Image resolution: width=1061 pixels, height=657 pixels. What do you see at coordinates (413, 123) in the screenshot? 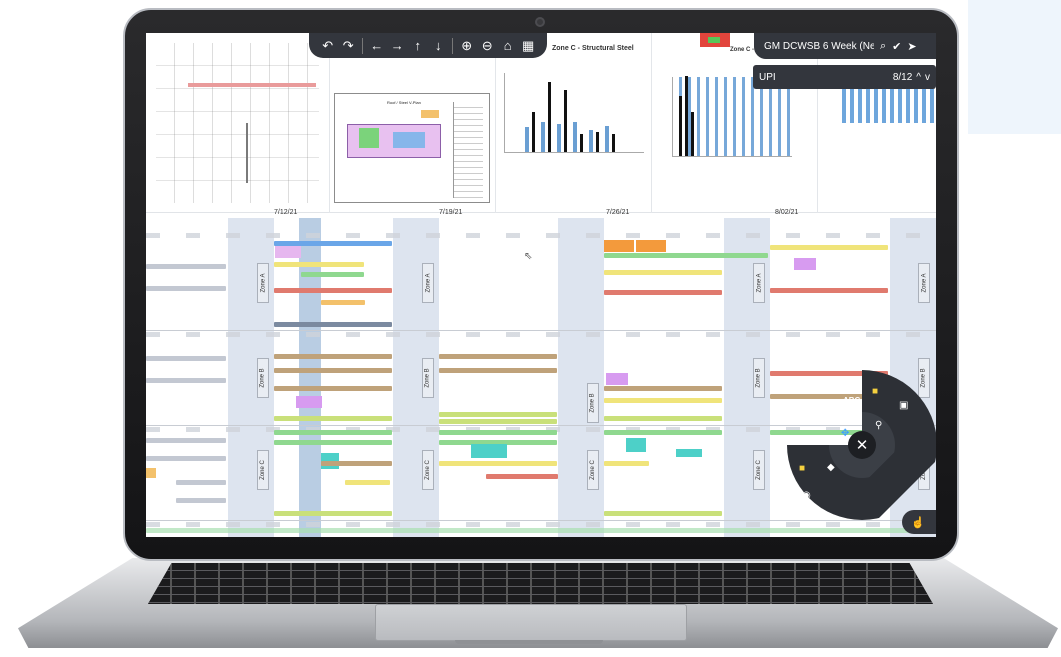
I see `thumbnail-steel-plan: Roof / Steel V-Plan` at bounding box center [413, 123].